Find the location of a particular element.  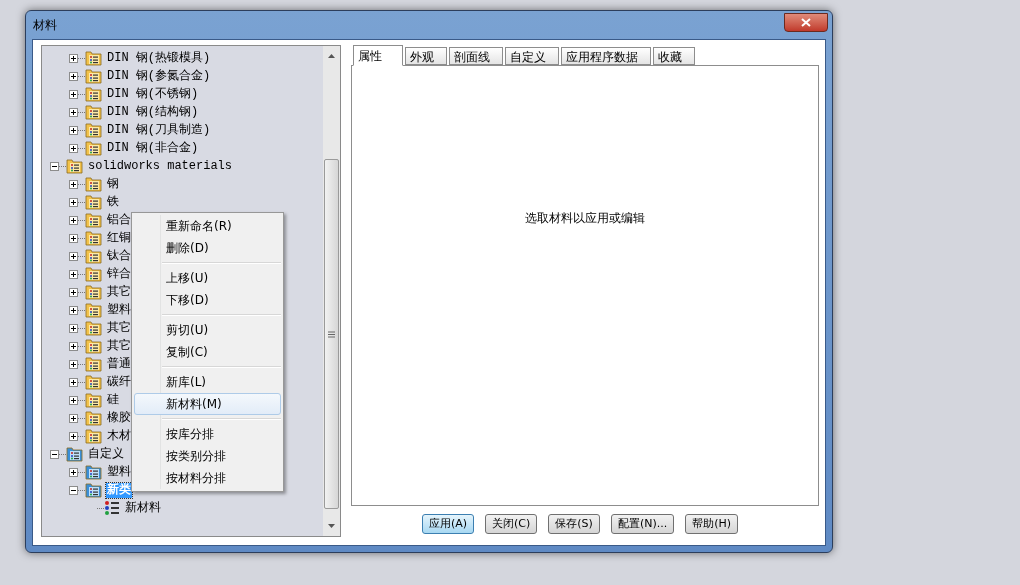

tree-item: 铁 is located at coordinates (113, 202).